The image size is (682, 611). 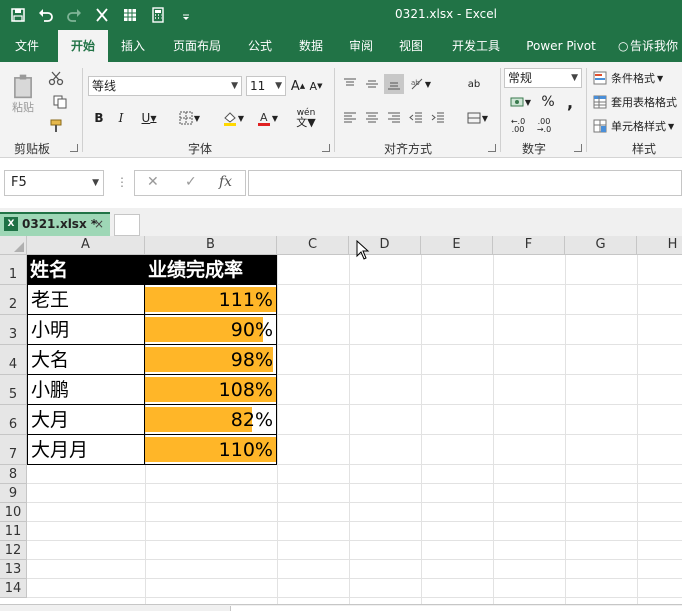 I want to click on column-header-c: C, so click(x=313, y=245).